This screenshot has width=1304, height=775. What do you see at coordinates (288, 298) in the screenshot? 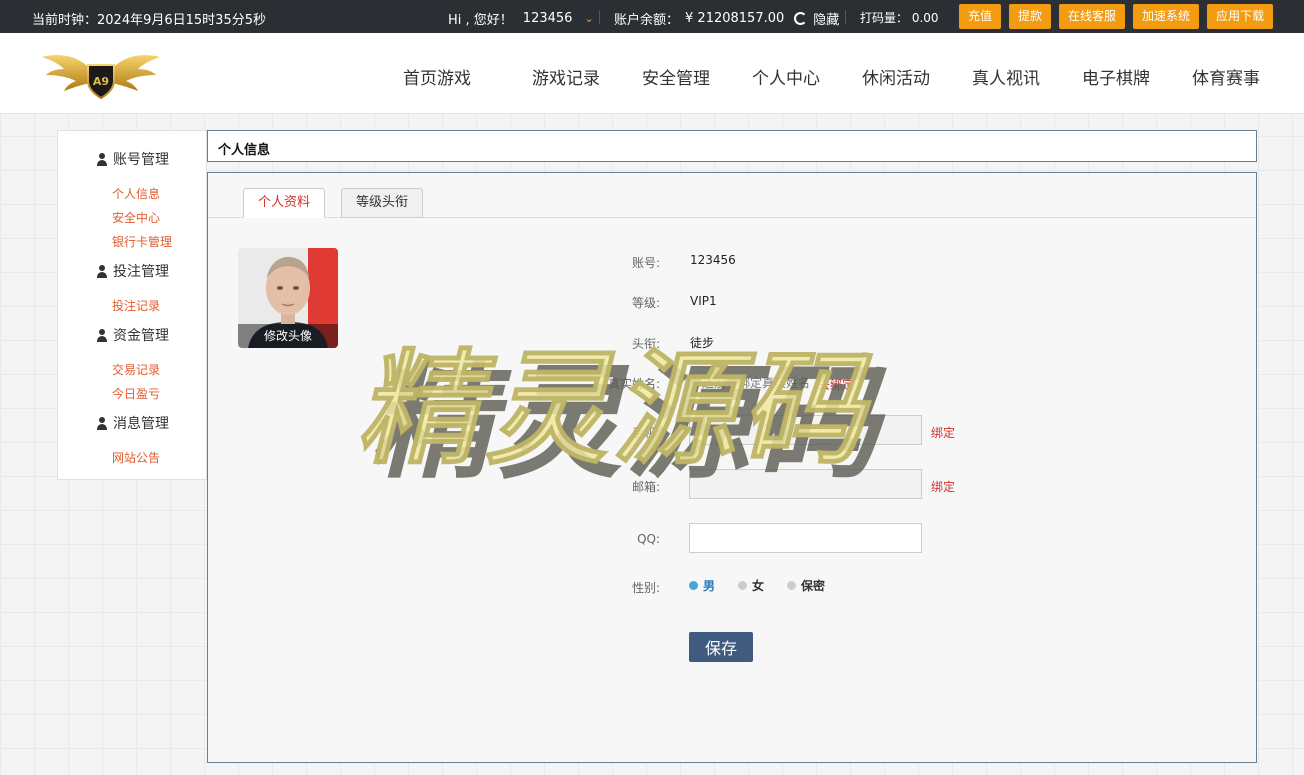
I see `avatar: 修改头像` at bounding box center [288, 298].